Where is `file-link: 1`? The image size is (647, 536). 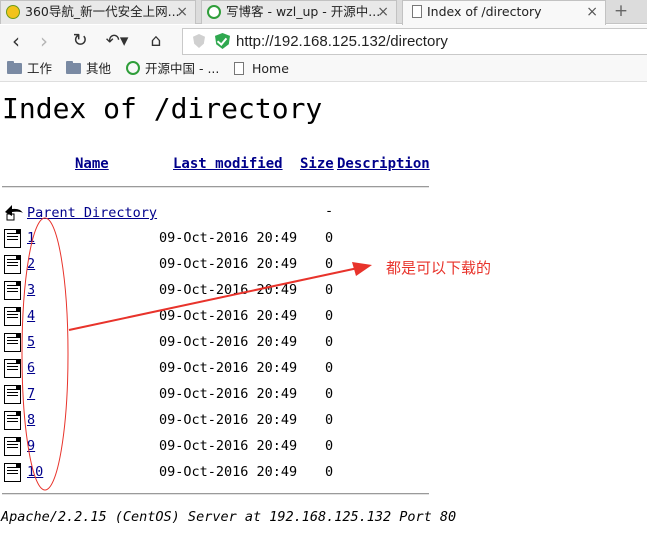 file-link: 1 is located at coordinates (31, 238).